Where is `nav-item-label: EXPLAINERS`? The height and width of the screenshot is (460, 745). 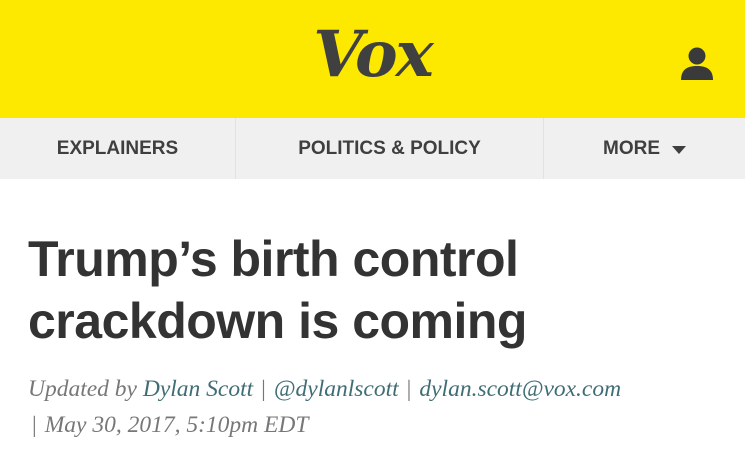 nav-item-label: EXPLAINERS is located at coordinates (117, 148).